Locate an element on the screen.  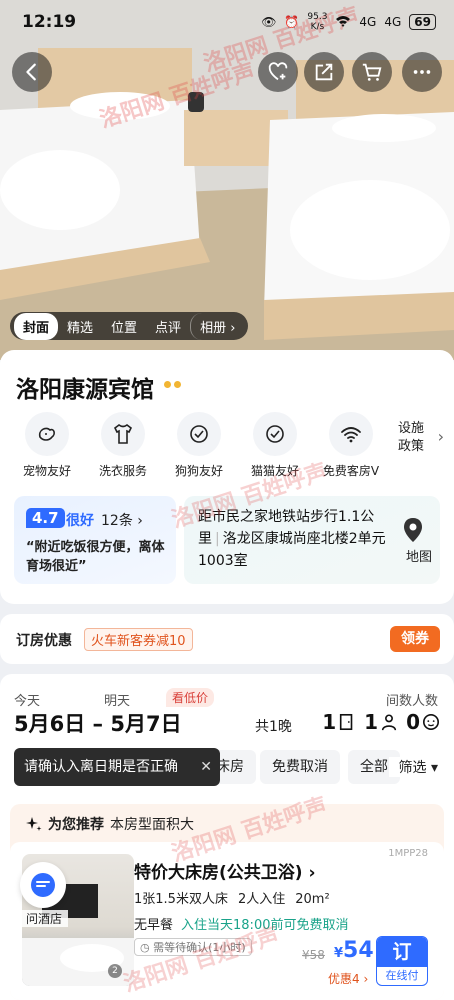
rooms-guests-selector: 1 1 0 is located at coordinates (381, 722).